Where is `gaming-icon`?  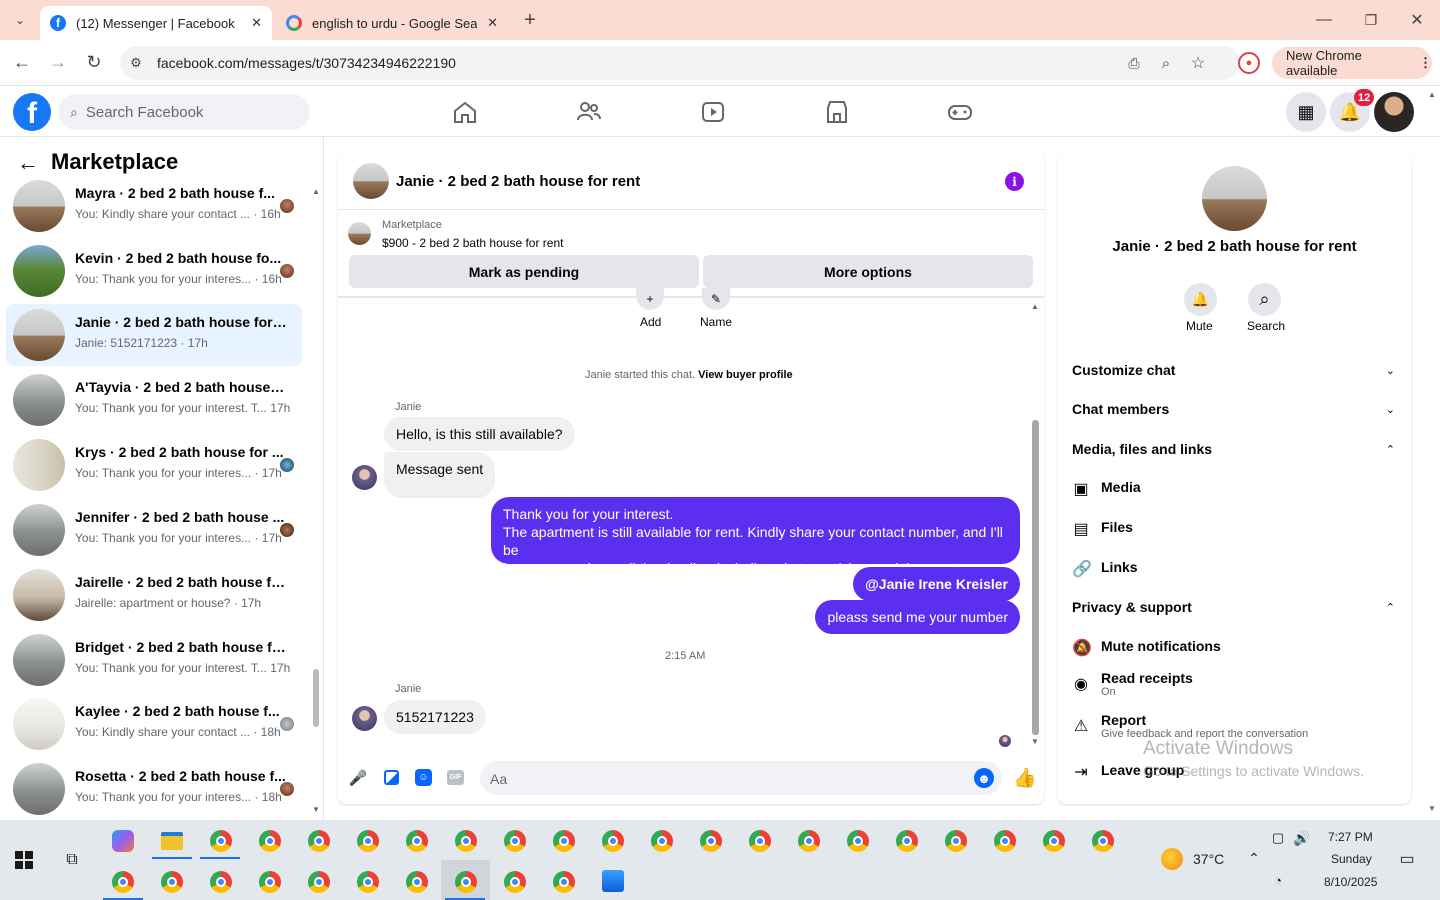
gaming-icon is located at coordinates (960, 112).